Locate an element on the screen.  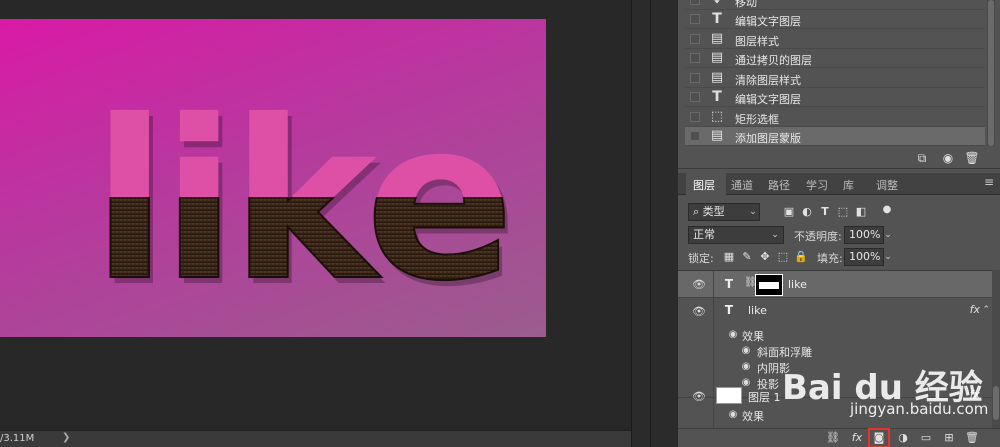
layer-mask-thumbnail is located at coordinates (769, 285).